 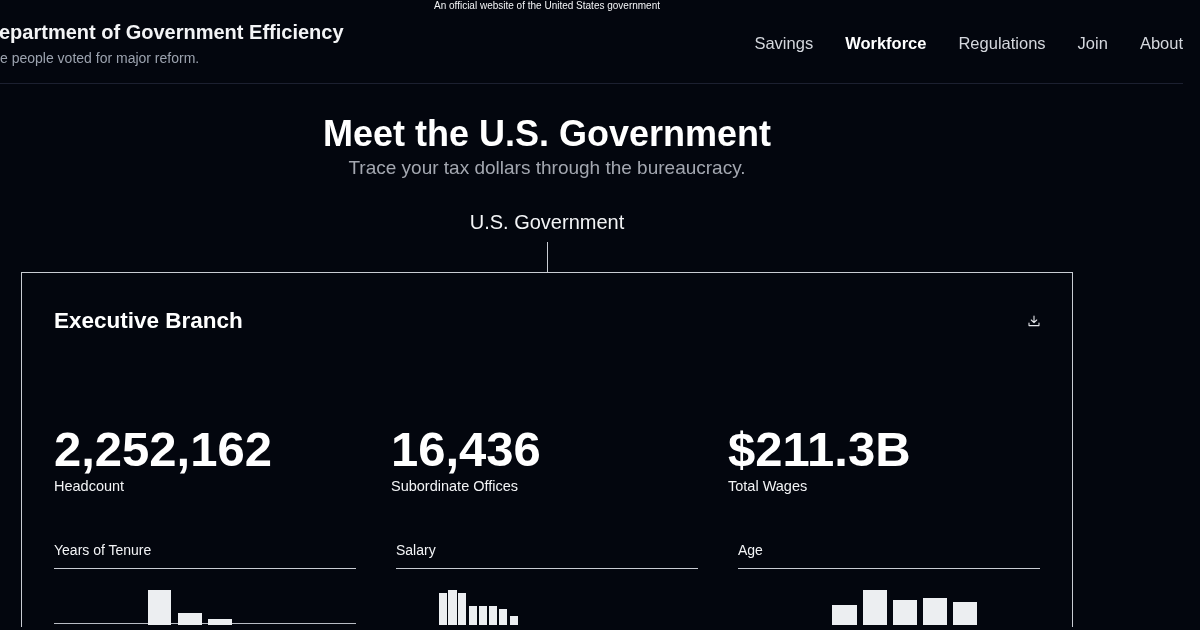 What do you see at coordinates (172, 32) in the screenshot?
I see `site-title: epartment of Government Efficiency` at bounding box center [172, 32].